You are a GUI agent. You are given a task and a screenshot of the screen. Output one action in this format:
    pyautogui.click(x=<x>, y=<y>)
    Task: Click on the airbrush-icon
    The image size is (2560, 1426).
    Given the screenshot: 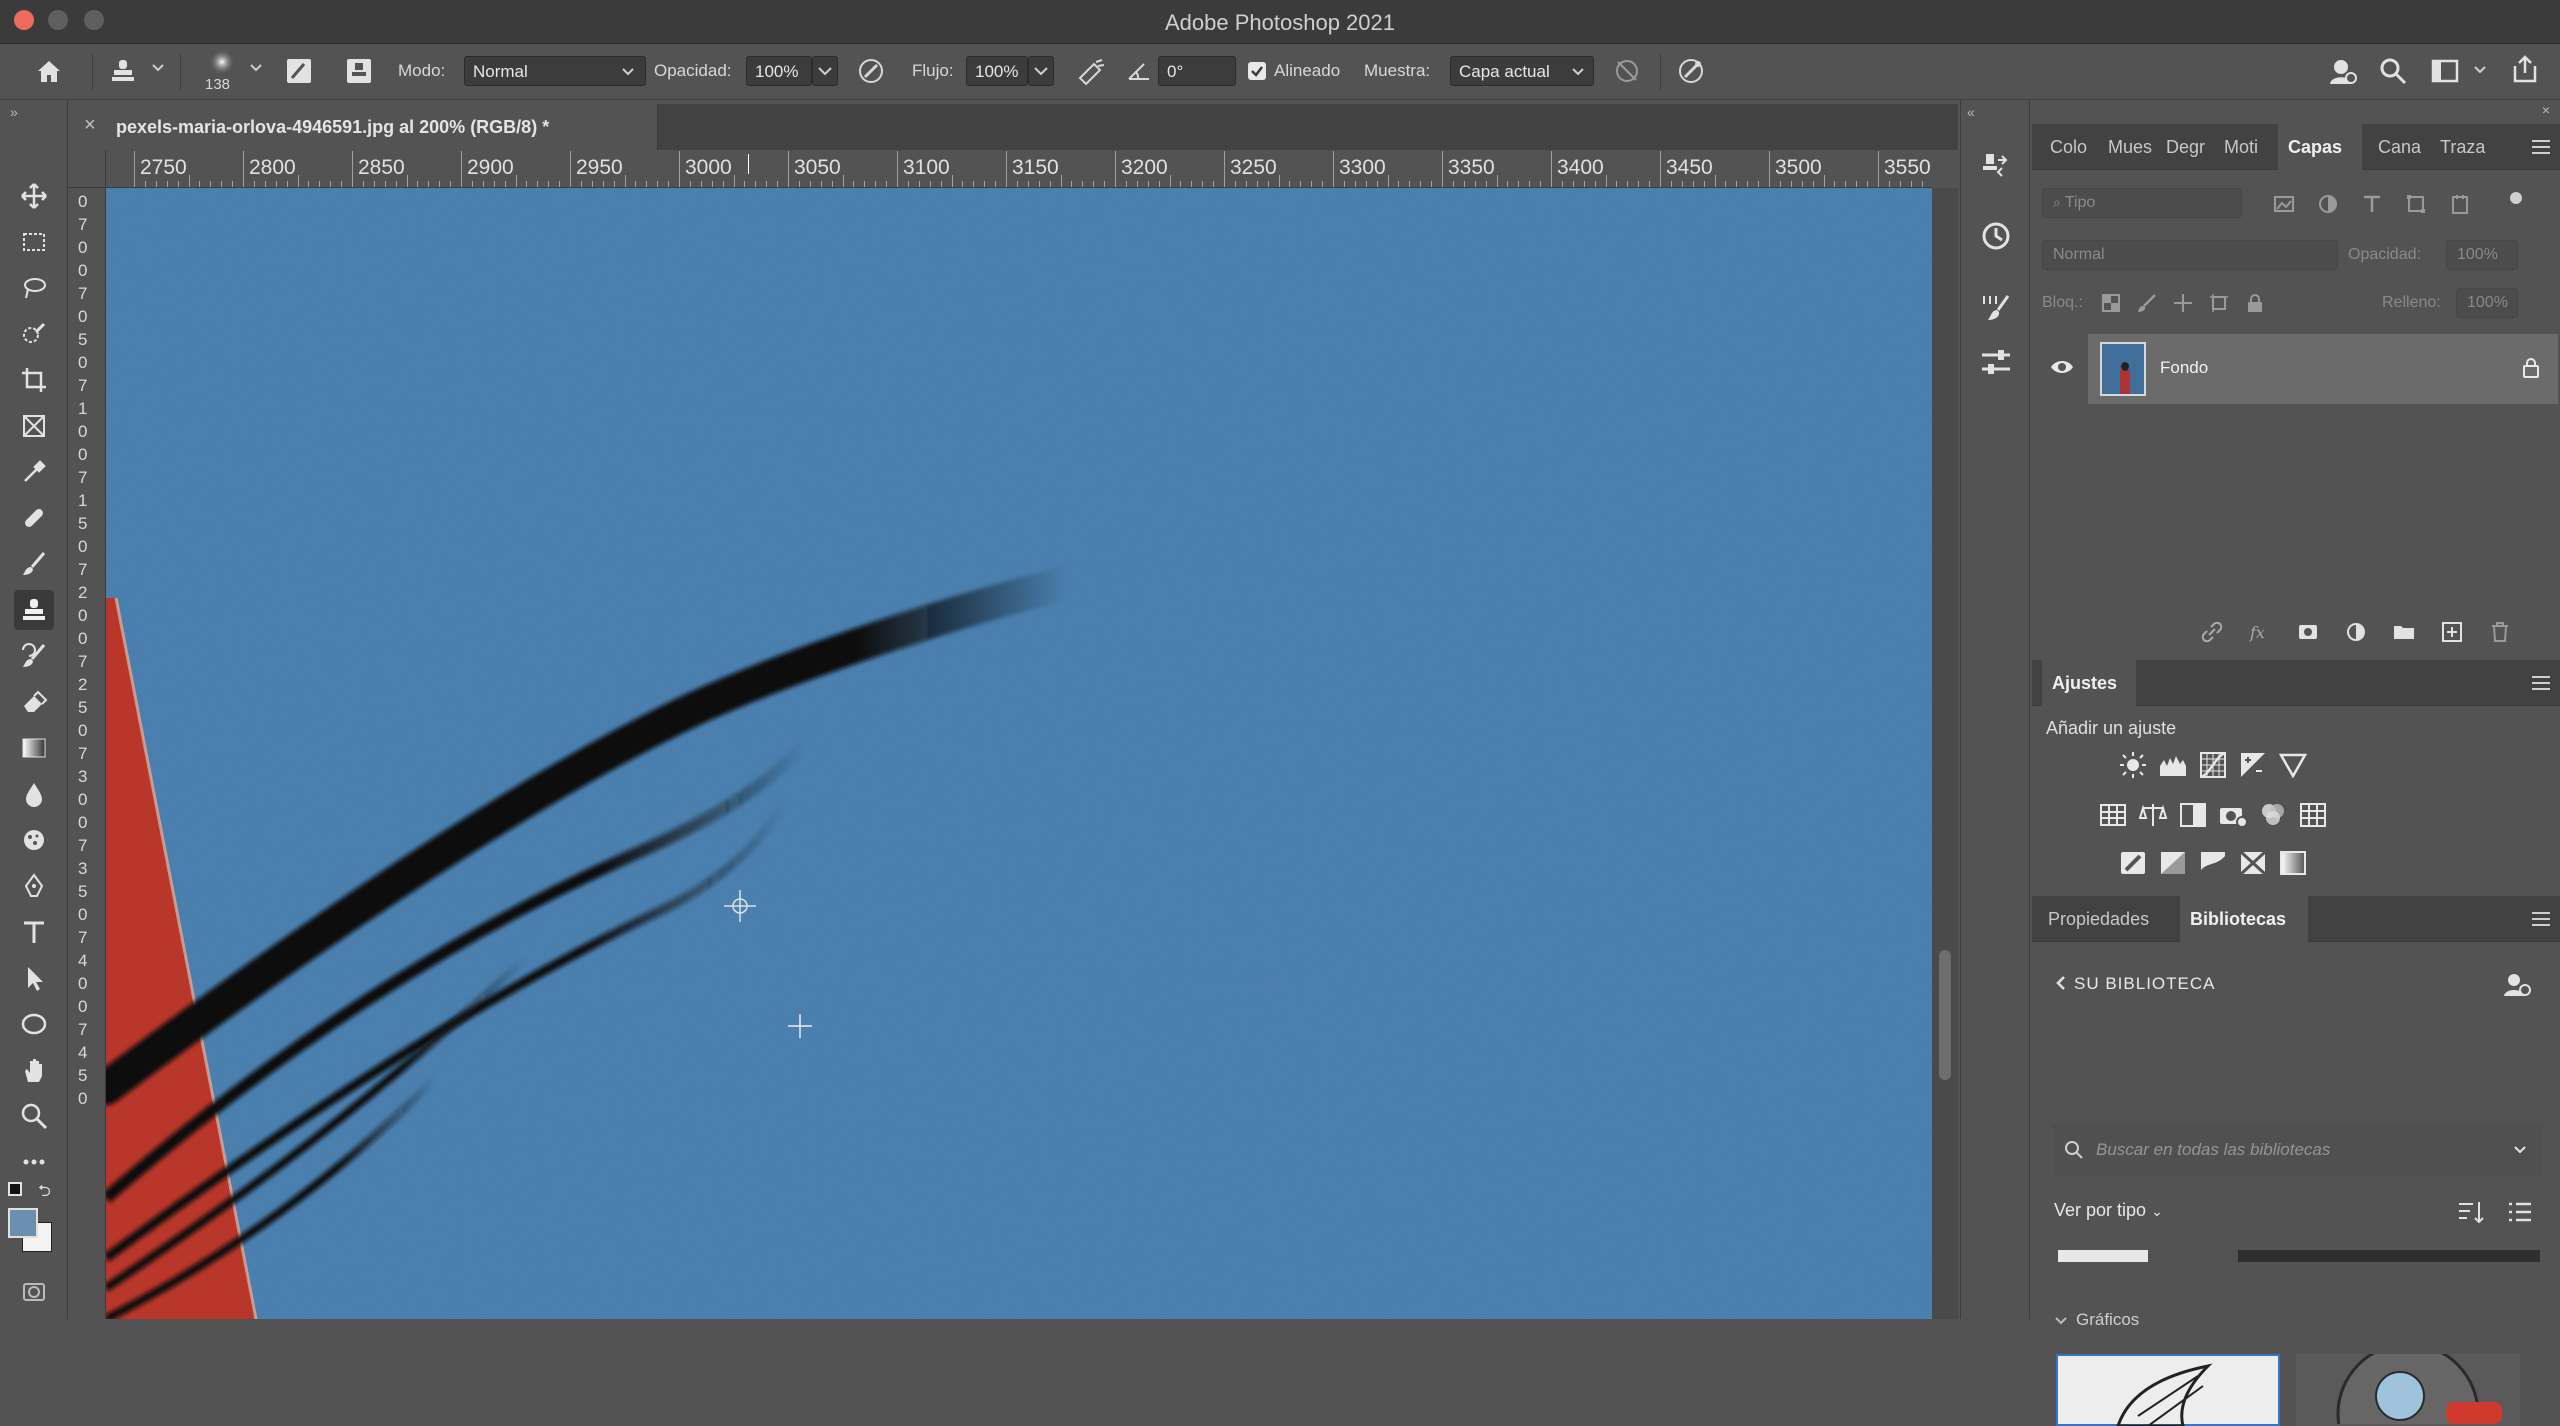 What is the action you would take?
    pyautogui.click(x=1090, y=71)
    